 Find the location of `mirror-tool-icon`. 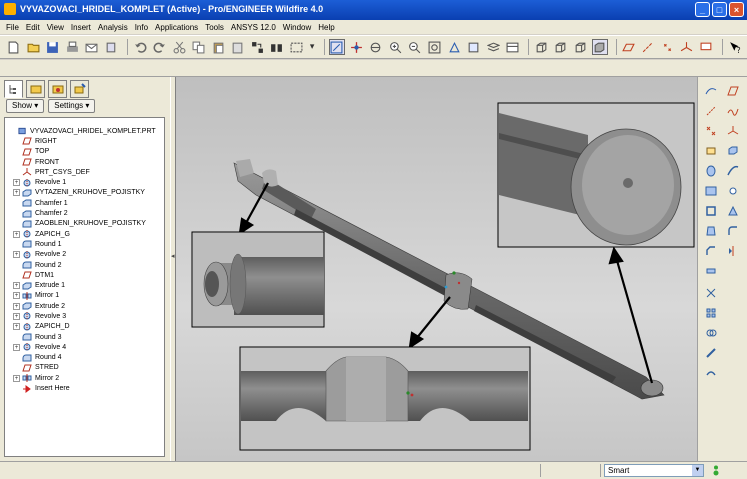

mirror-tool-icon is located at coordinates (733, 251).